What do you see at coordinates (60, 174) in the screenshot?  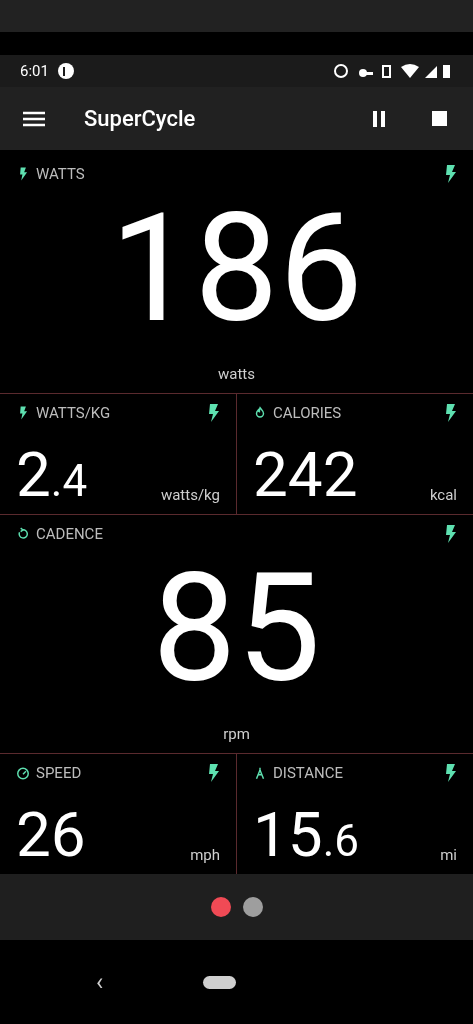 I see `metric-label: WATTS` at bounding box center [60, 174].